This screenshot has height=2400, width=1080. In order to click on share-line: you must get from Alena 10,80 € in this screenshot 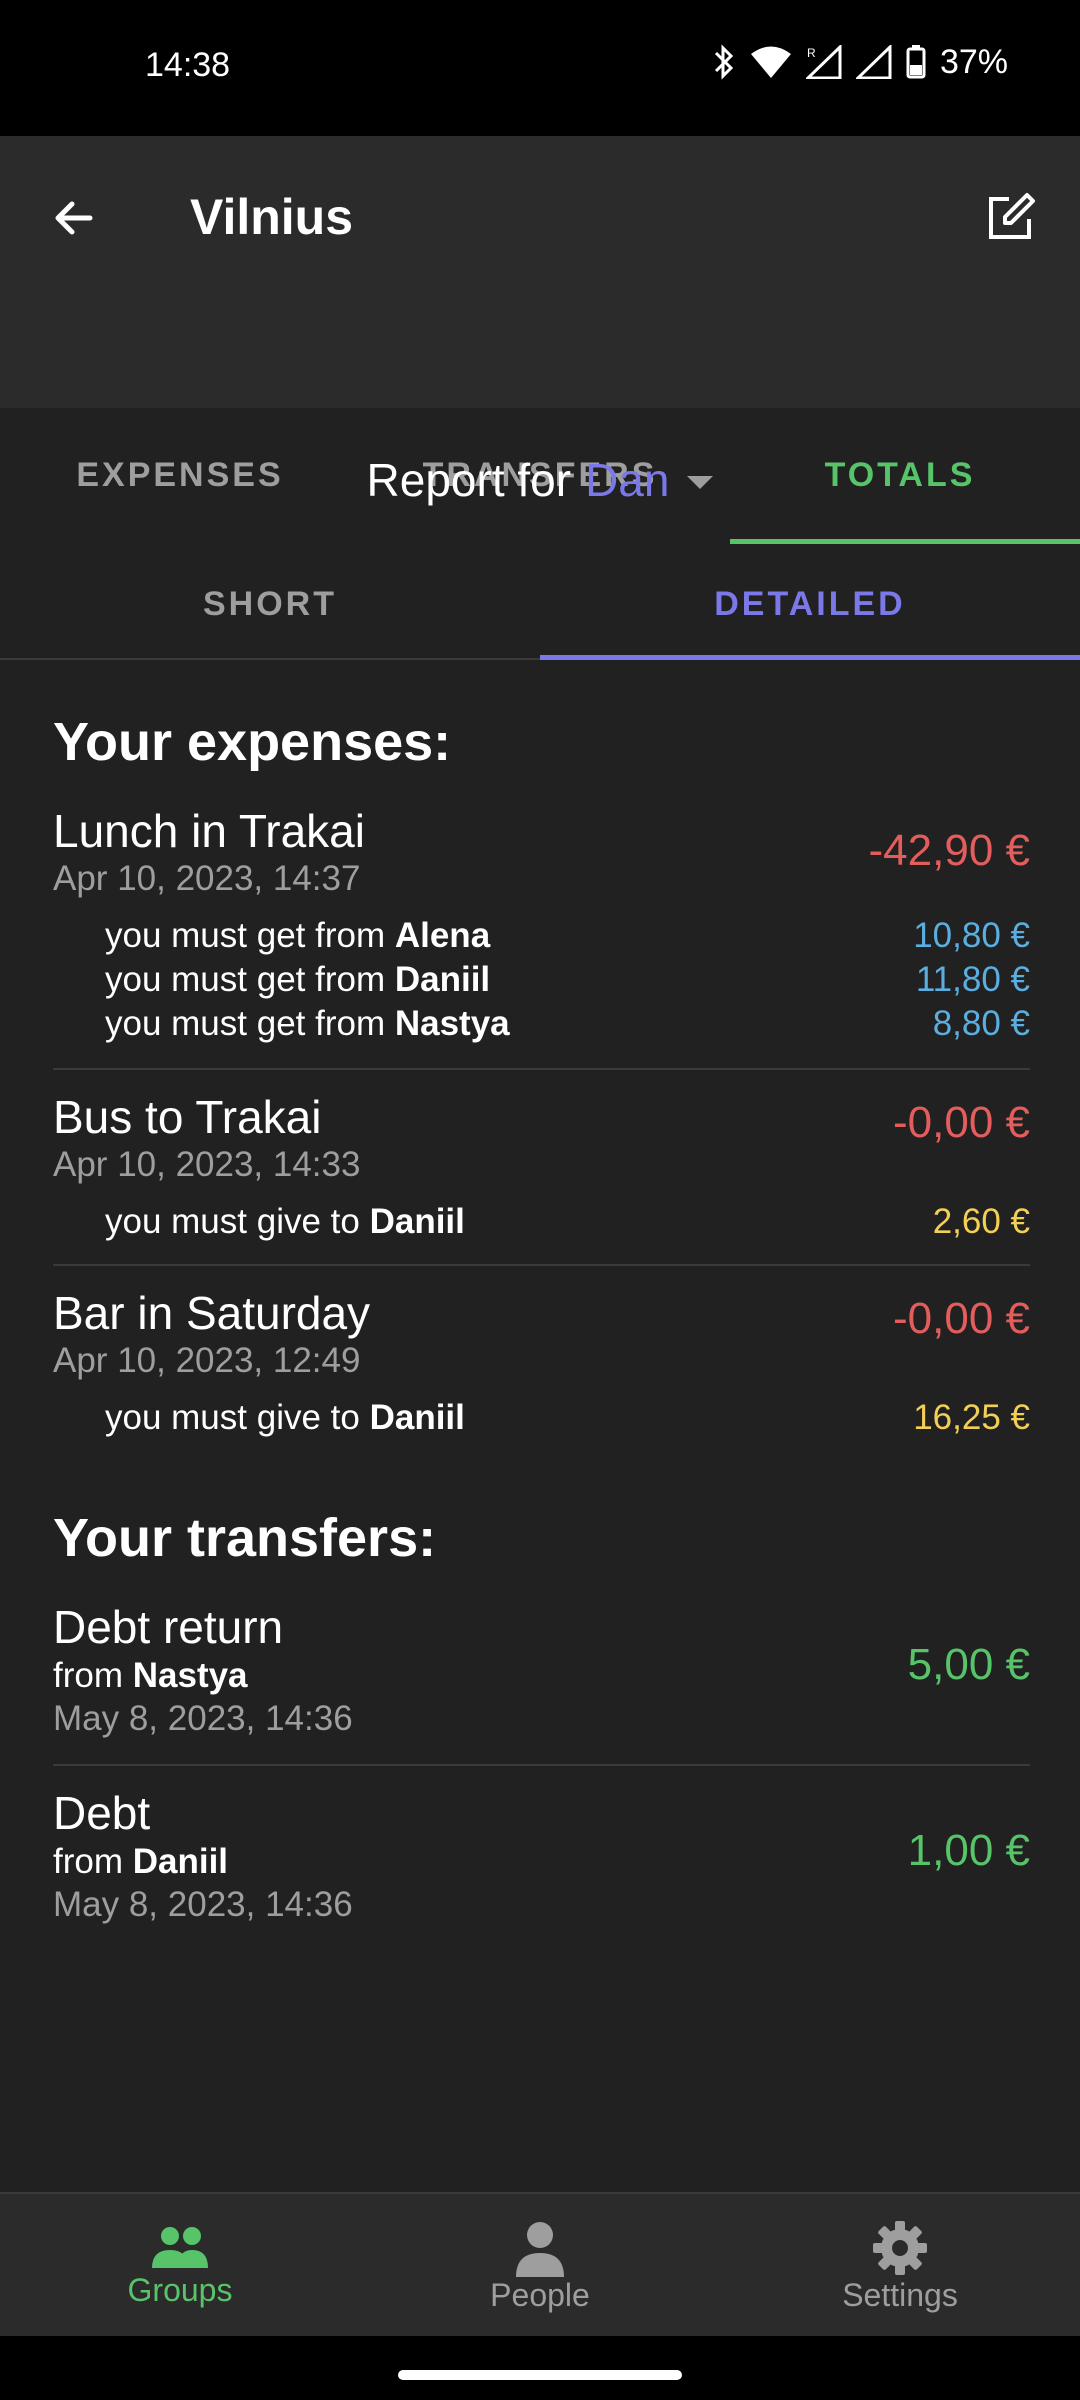, I will do `click(541, 936)`.